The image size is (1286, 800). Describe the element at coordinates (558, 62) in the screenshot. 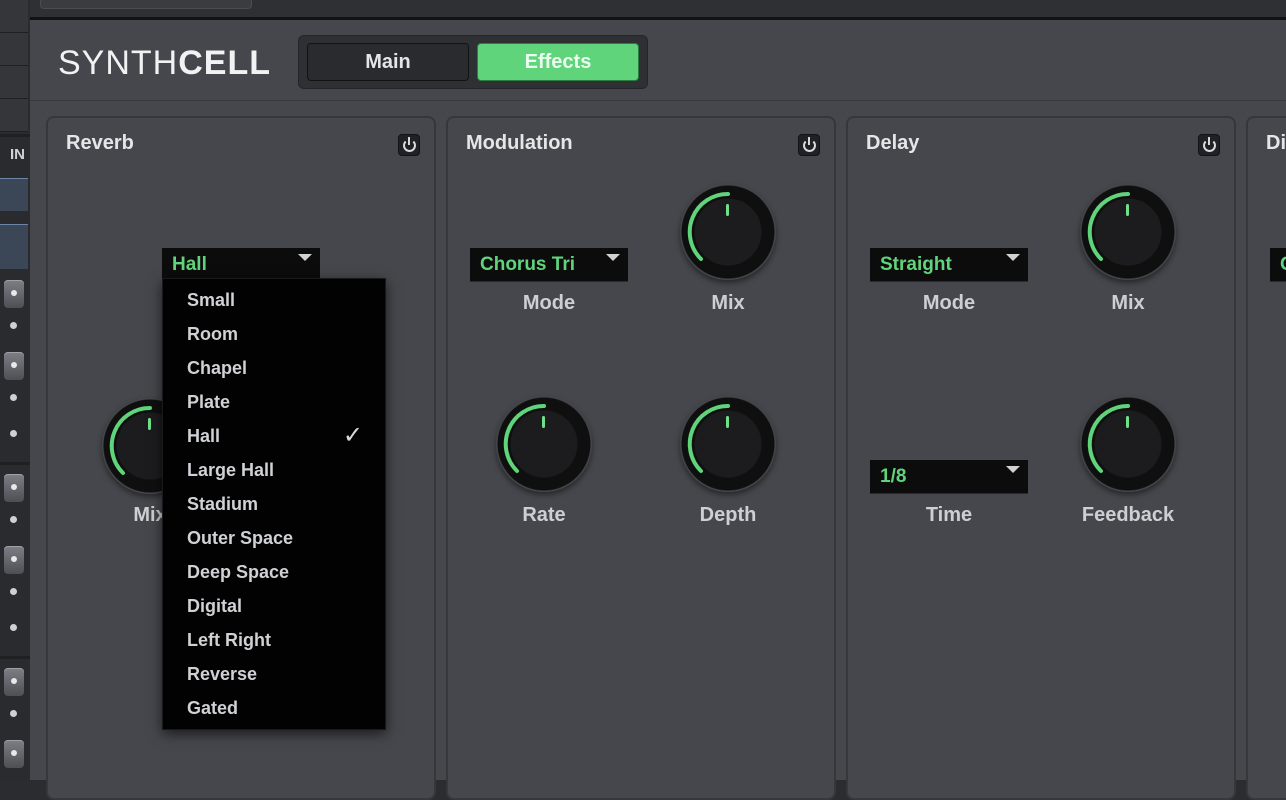

I see `tab-effects: Effects` at that location.